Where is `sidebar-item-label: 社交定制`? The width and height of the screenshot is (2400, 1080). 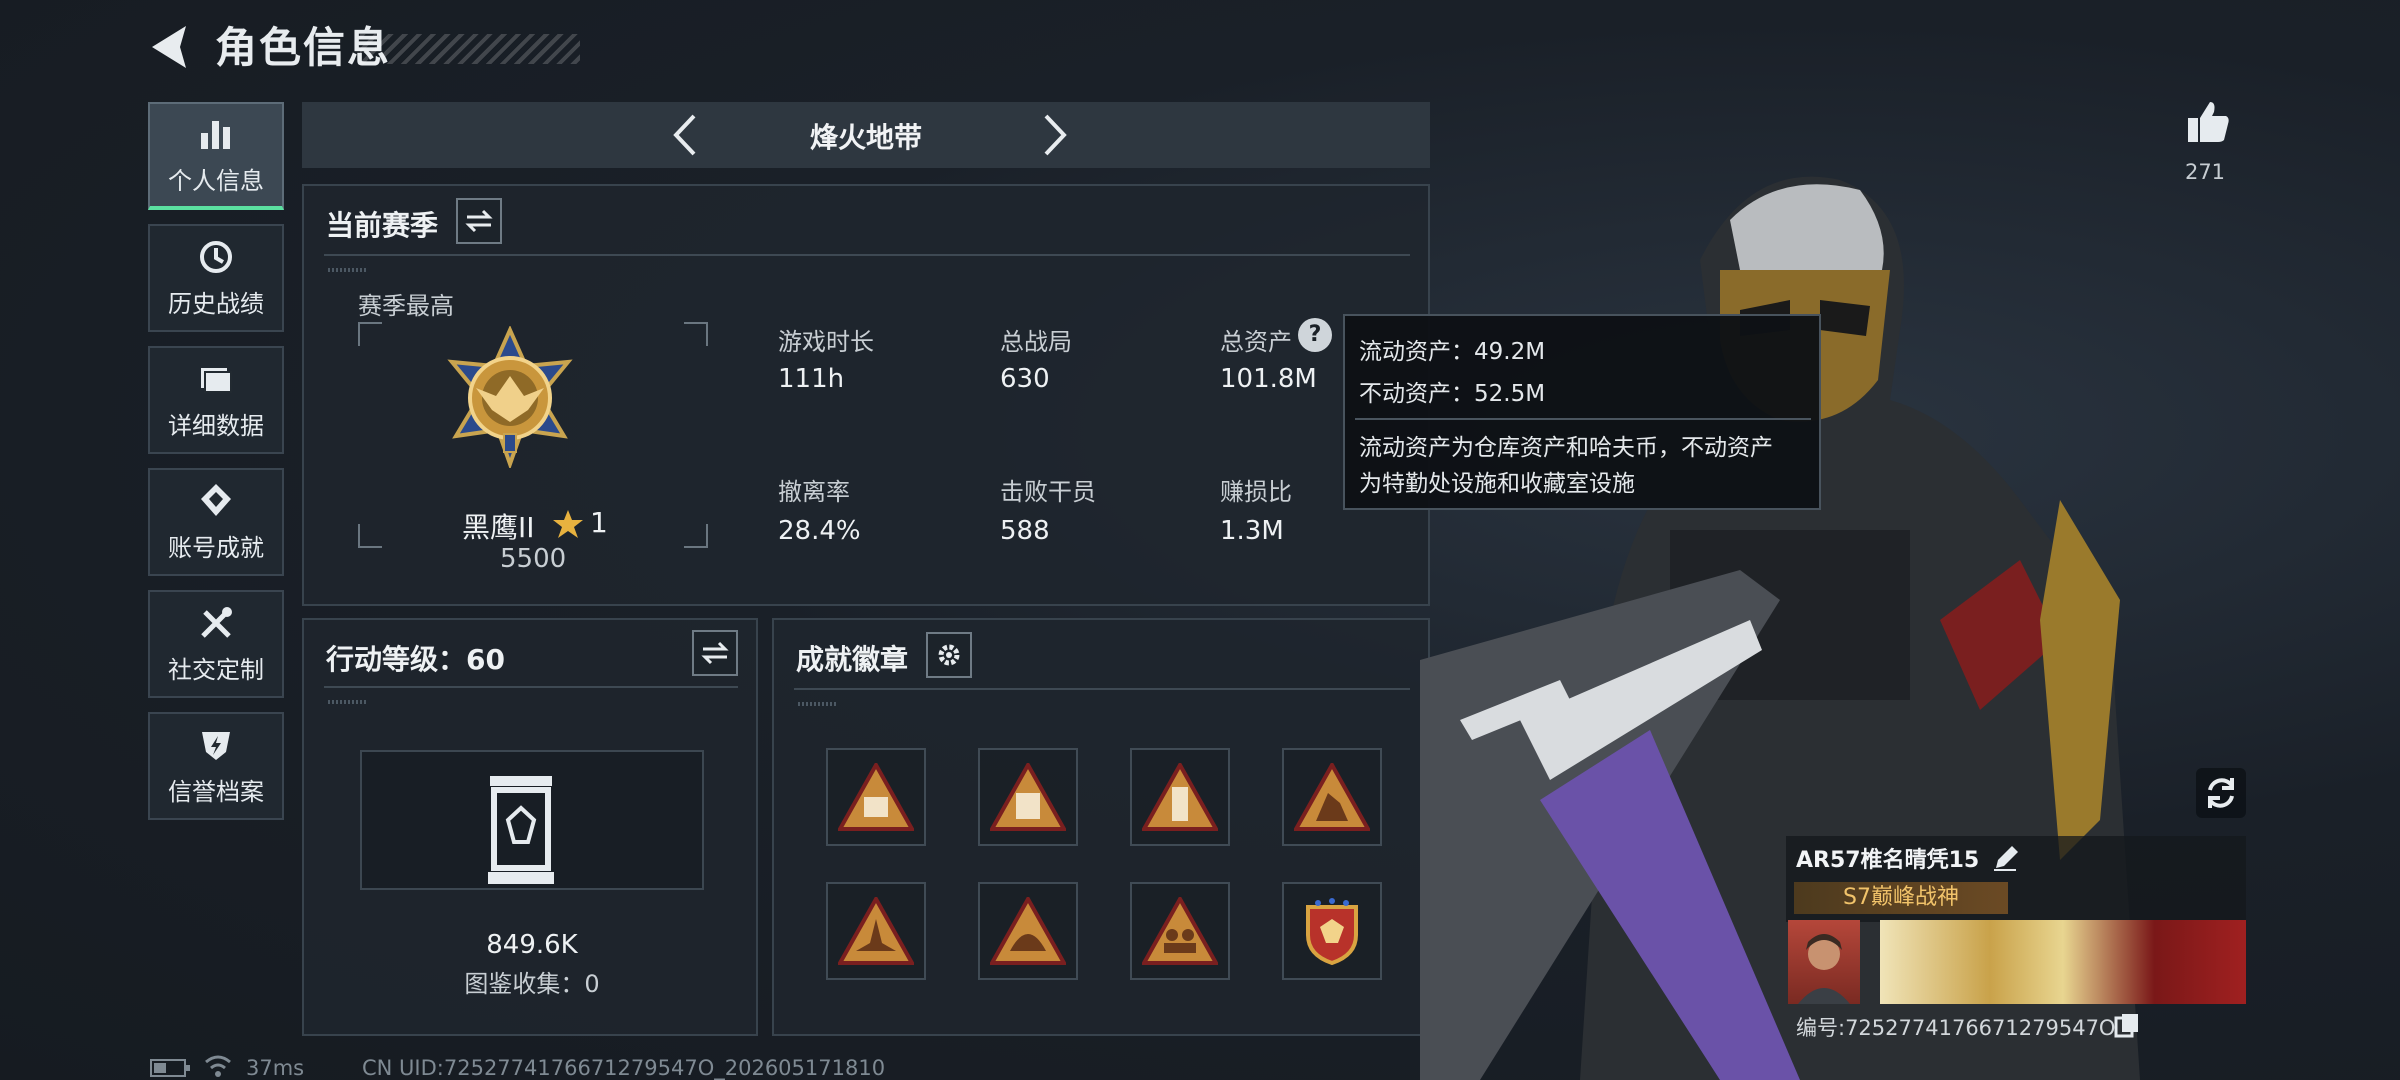
sidebar-item-label: 社交定制 is located at coordinates (216, 669).